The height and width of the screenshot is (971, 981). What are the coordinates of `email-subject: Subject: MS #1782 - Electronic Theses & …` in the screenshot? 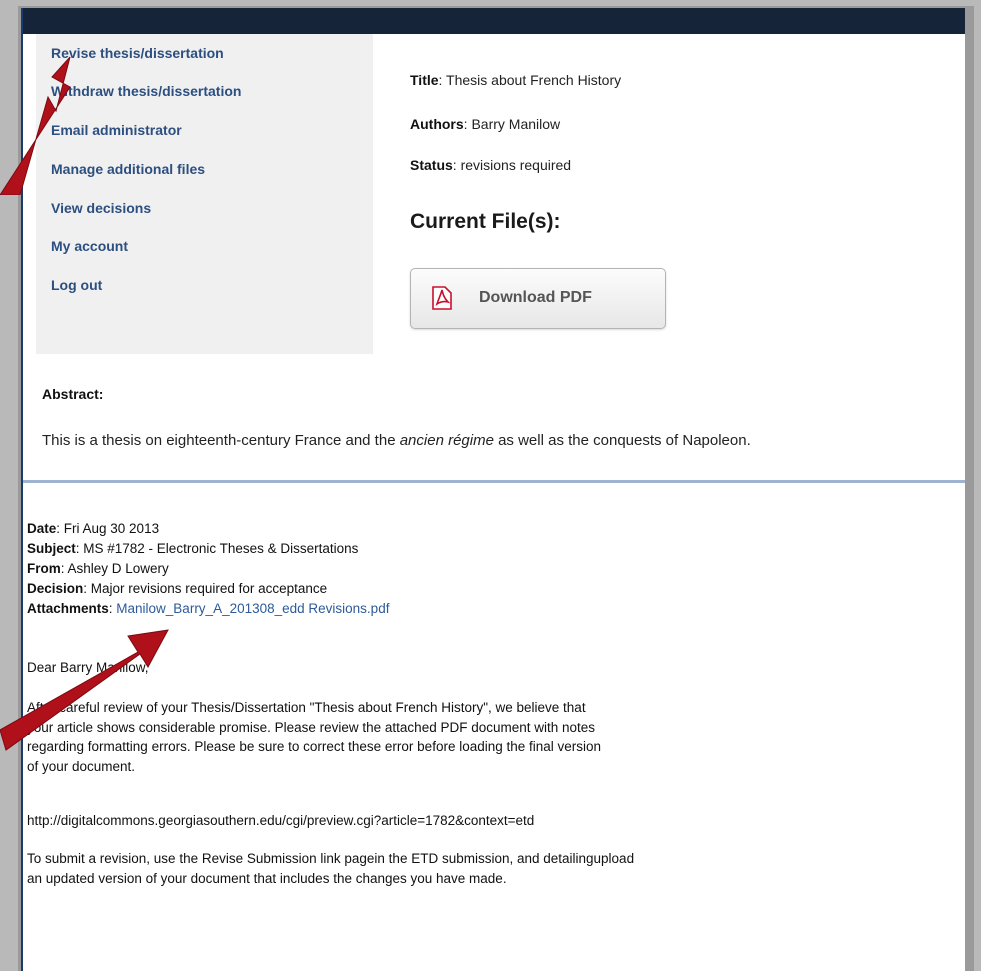 It's located at (192, 548).